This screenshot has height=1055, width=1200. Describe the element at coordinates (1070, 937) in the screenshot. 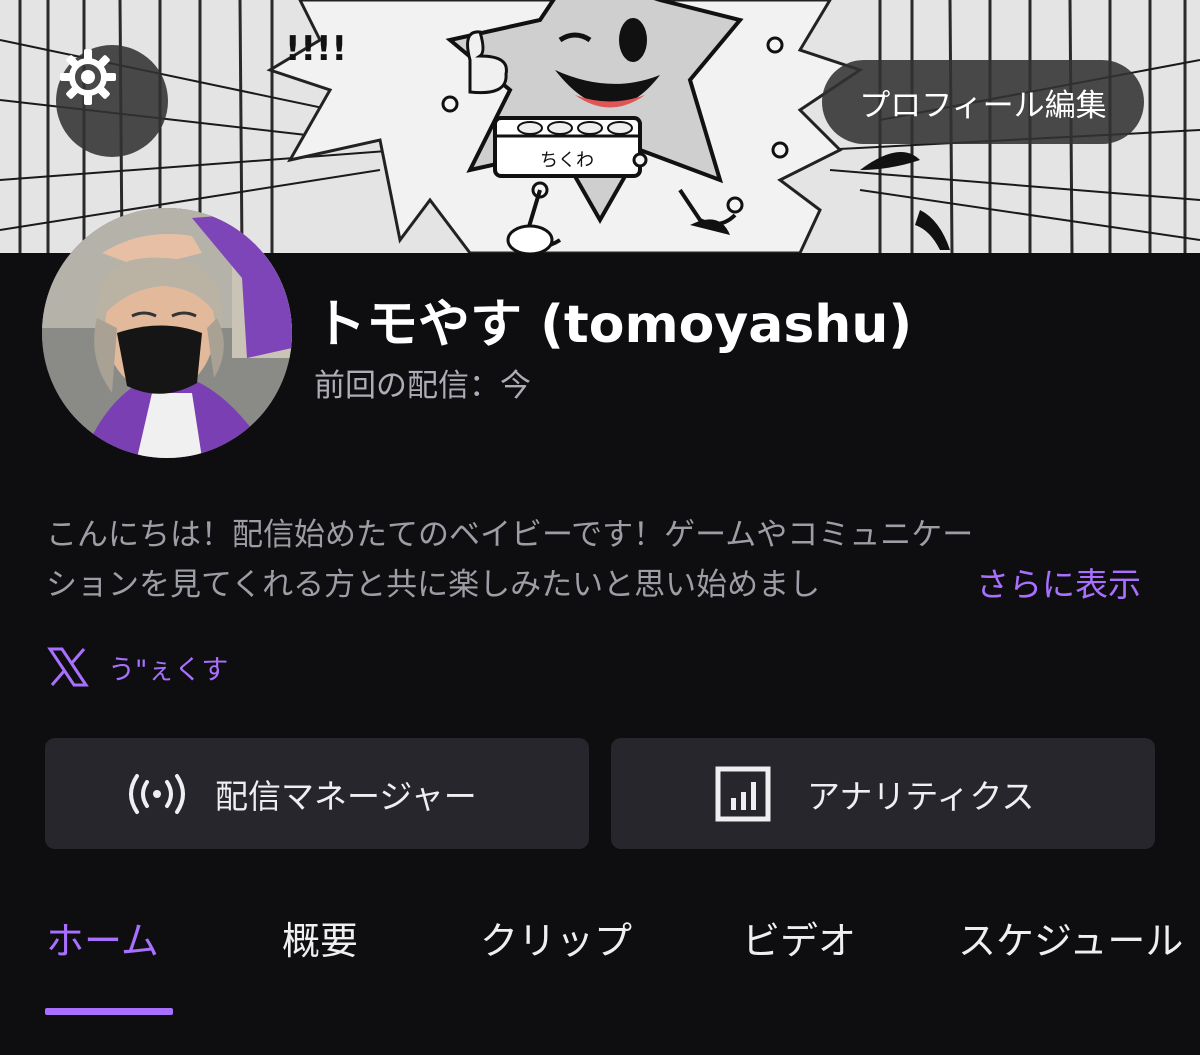

I see `tab-schedule: スケジュール` at that location.